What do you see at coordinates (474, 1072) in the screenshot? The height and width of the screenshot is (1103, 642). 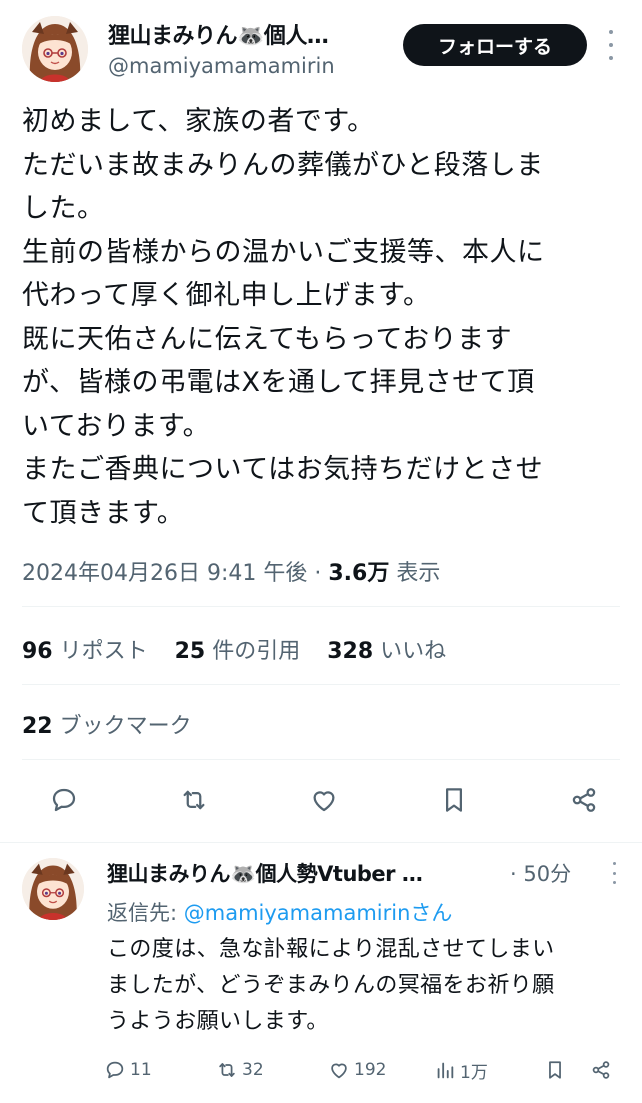 I see `reply-views-count: 1万` at bounding box center [474, 1072].